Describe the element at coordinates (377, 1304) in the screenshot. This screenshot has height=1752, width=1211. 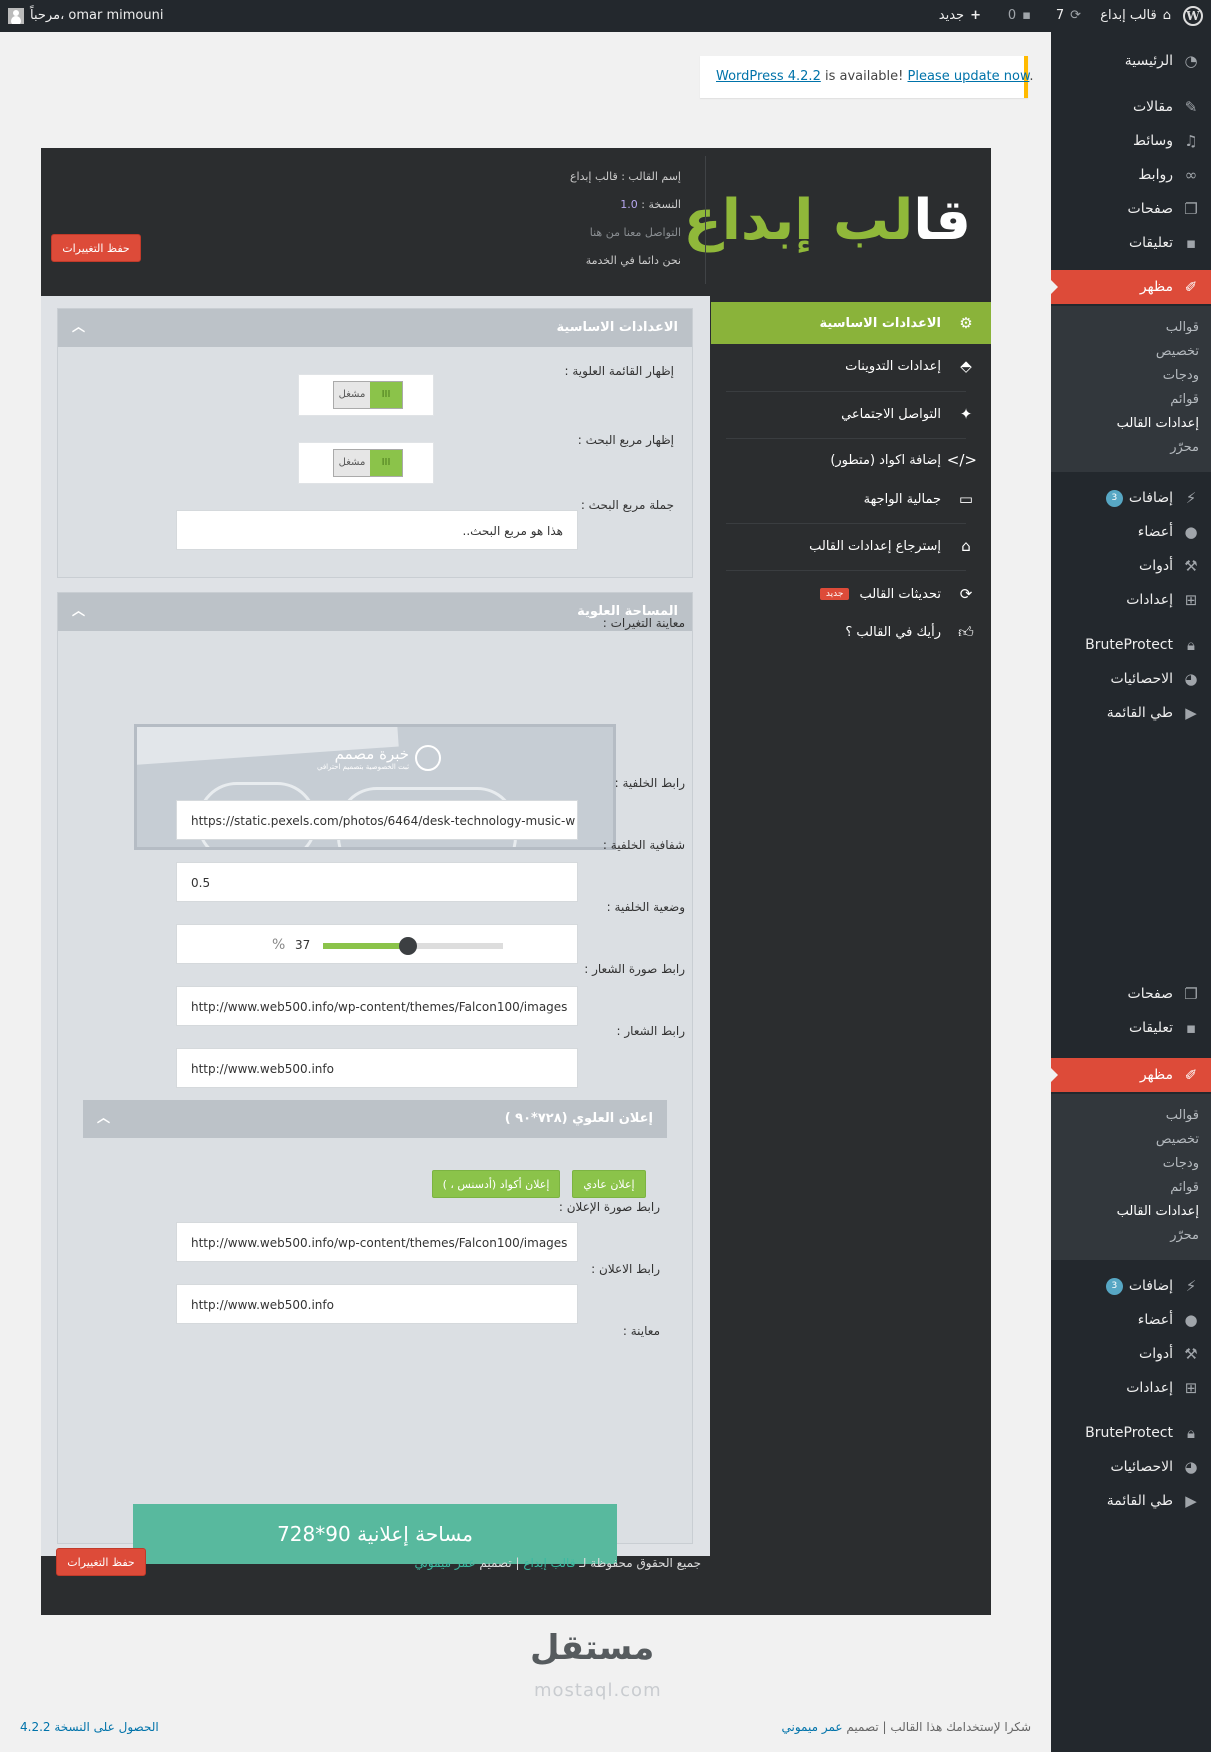
I see `ad-url-input: http://www.web500.info` at that location.